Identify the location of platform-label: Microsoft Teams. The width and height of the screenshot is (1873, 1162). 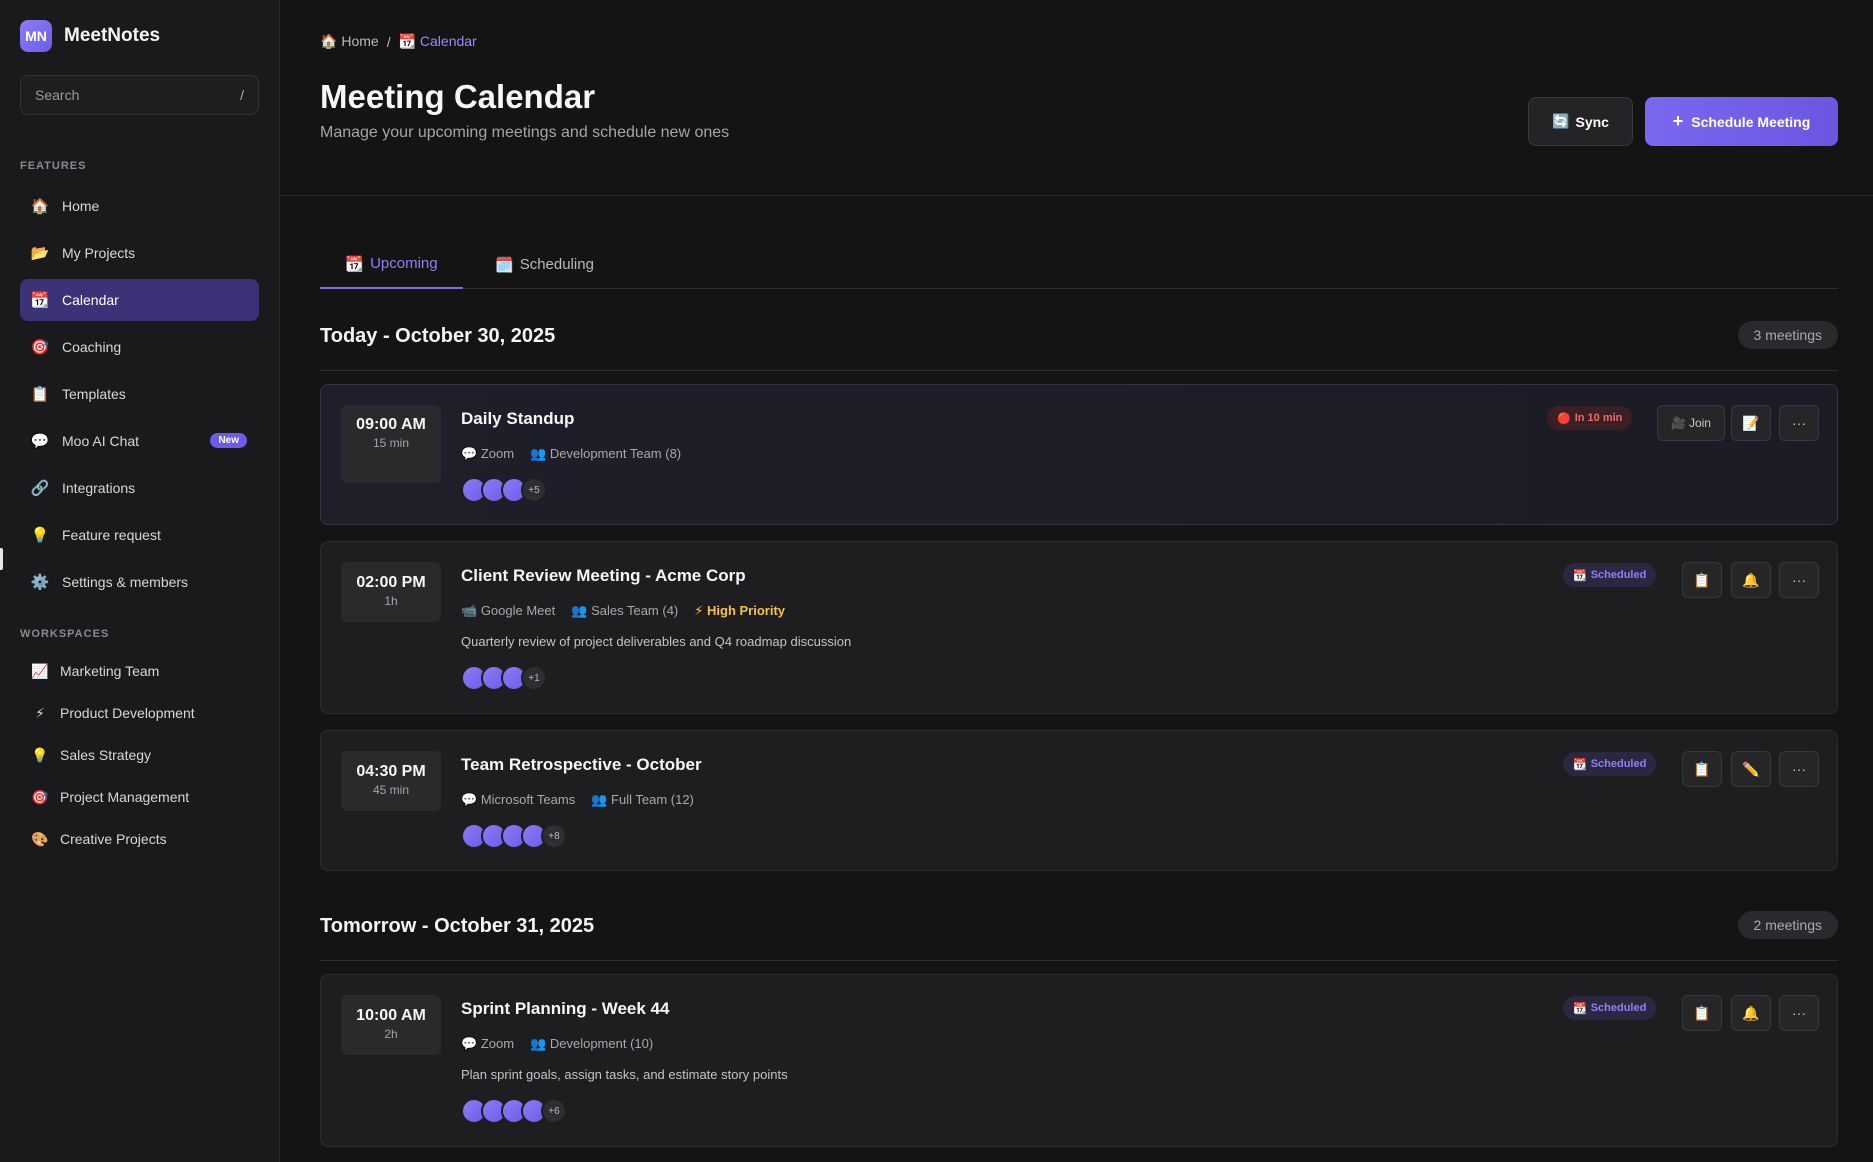
(528, 799).